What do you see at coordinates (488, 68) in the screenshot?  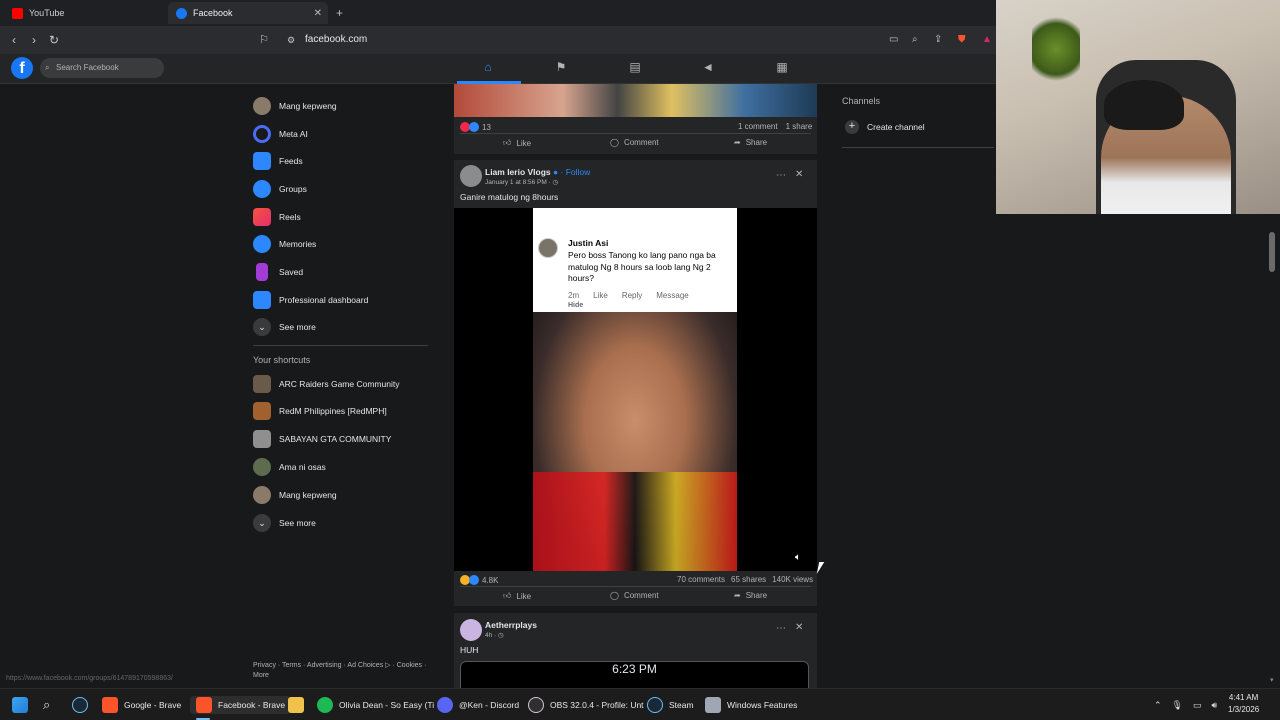 I see `home-icon: ⌂` at bounding box center [488, 68].